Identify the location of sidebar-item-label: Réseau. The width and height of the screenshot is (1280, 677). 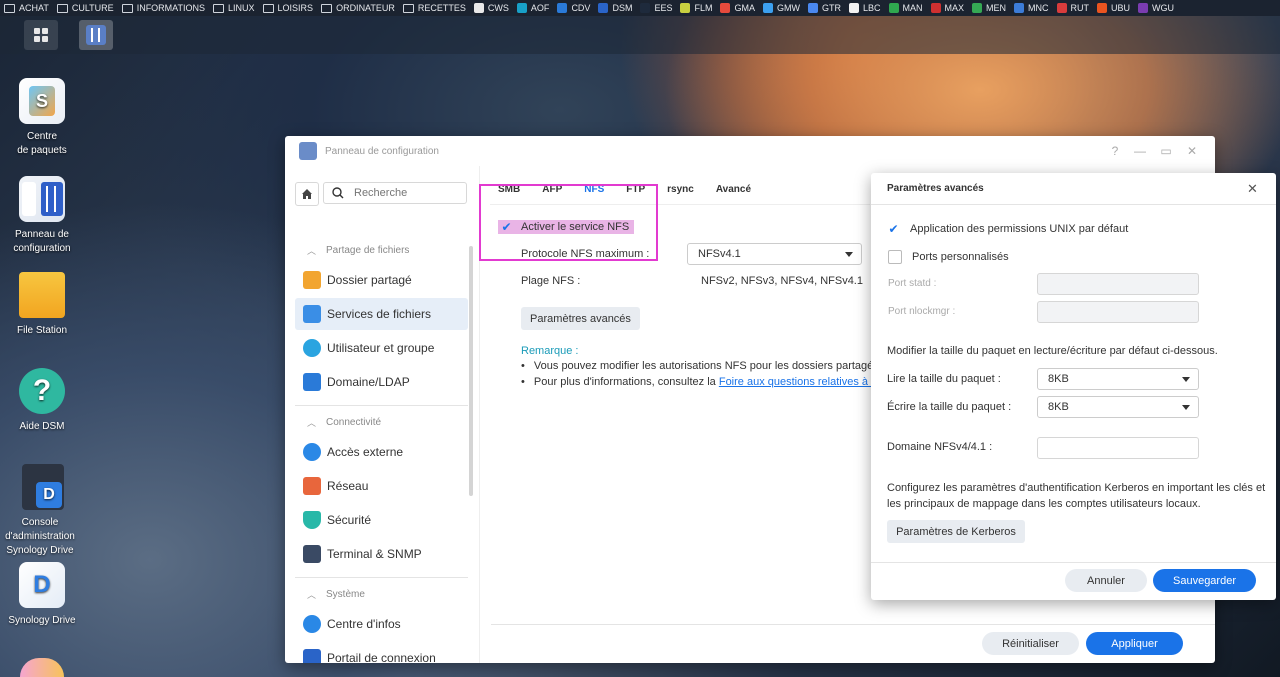
(348, 486).